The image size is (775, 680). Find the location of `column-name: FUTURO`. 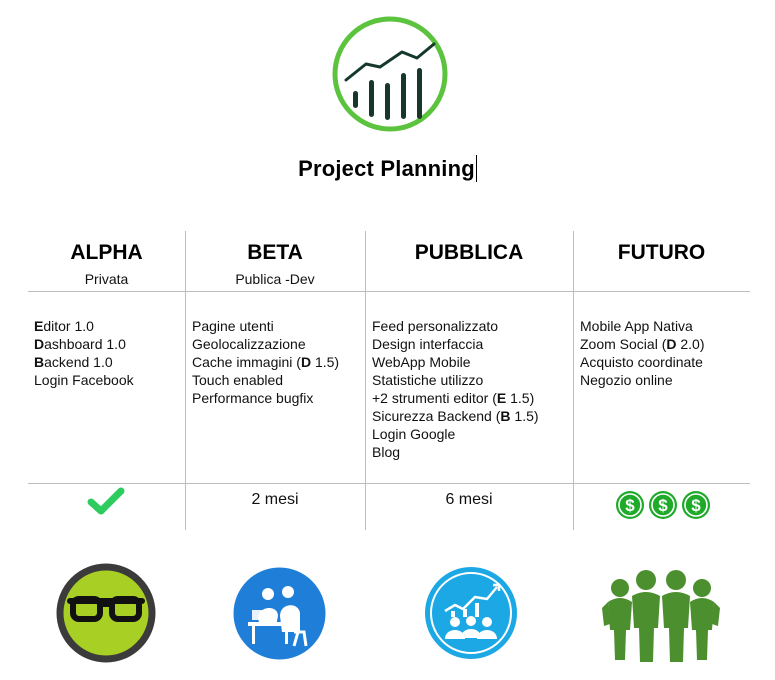

column-name: FUTURO is located at coordinates (661, 252).